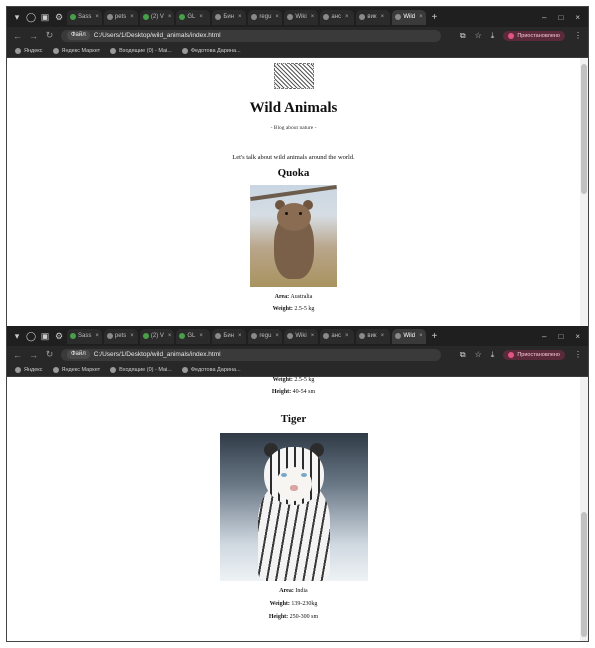 Image resolution: width=595 pixels, height=648 pixels. What do you see at coordinates (293, 380) in the screenshot?
I see `animal-weight: Weight: 2.5-5 kg` at bounding box center [293, 380].